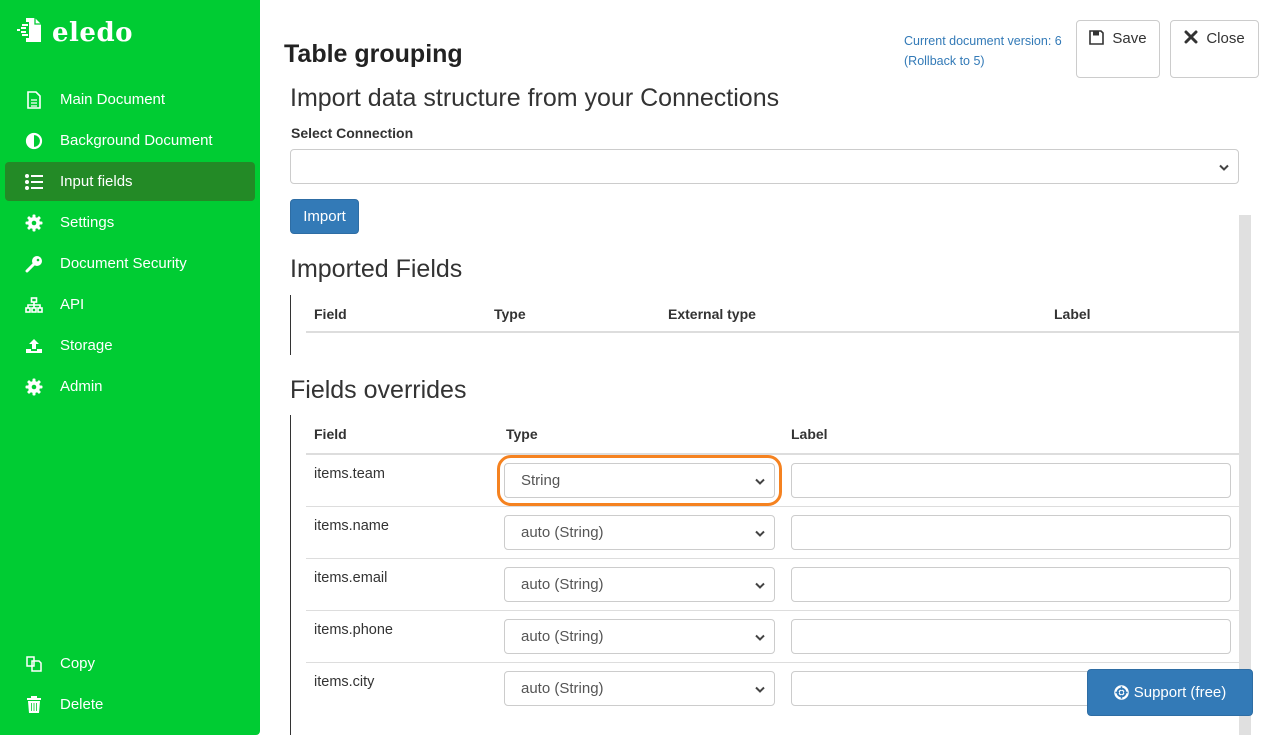 The image size is (1281, 735). I want to click on copy-icon, so click(34, 664).